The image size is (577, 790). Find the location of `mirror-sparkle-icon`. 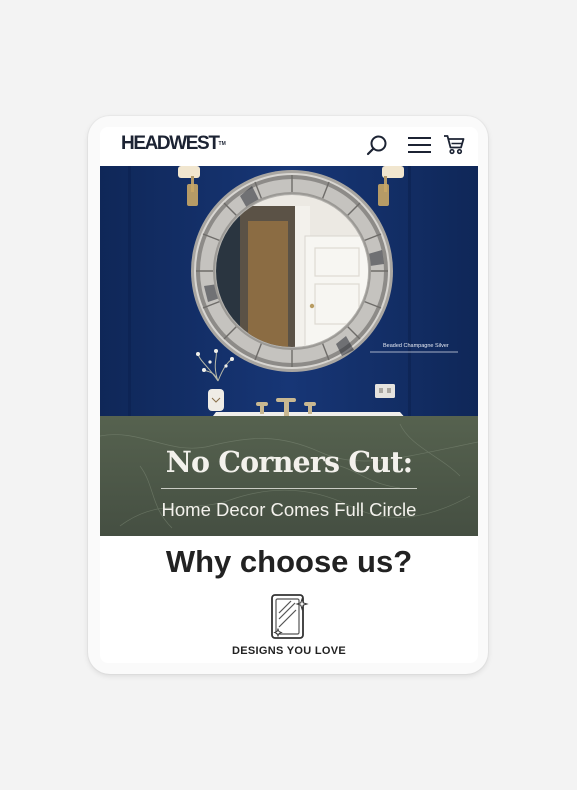

mirror-sparkle-icon is located at coordinates (290, 616).